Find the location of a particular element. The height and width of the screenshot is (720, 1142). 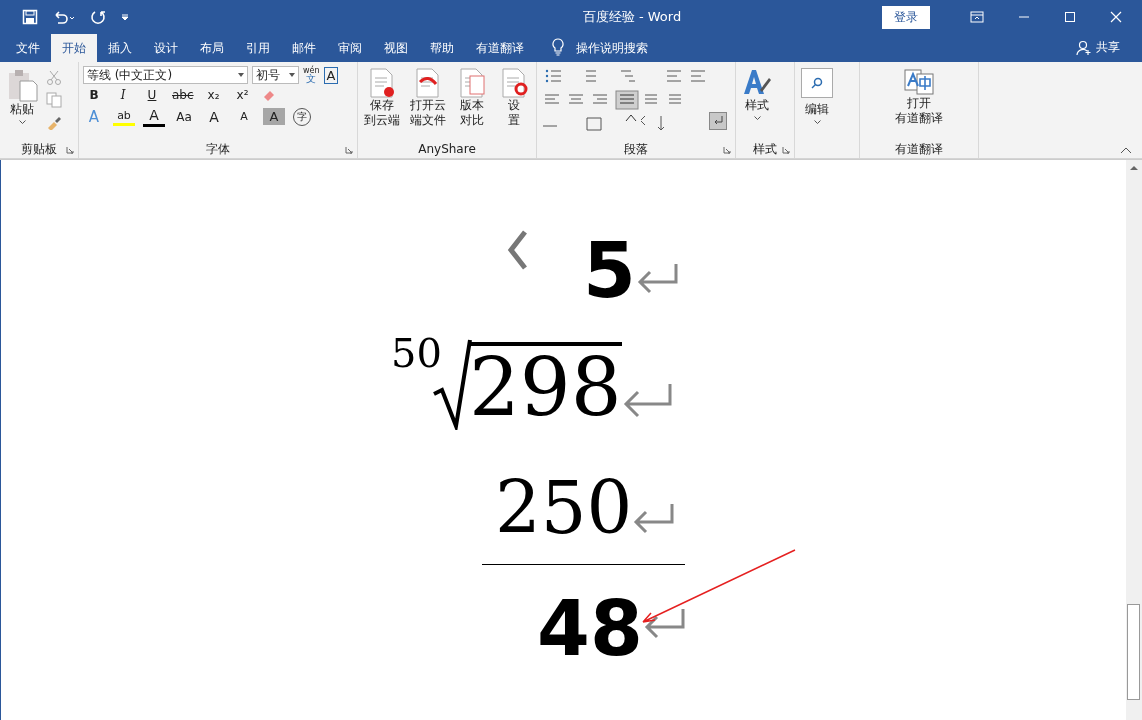

ribbon-tab: 开始 is located at coordinates (74, 48).